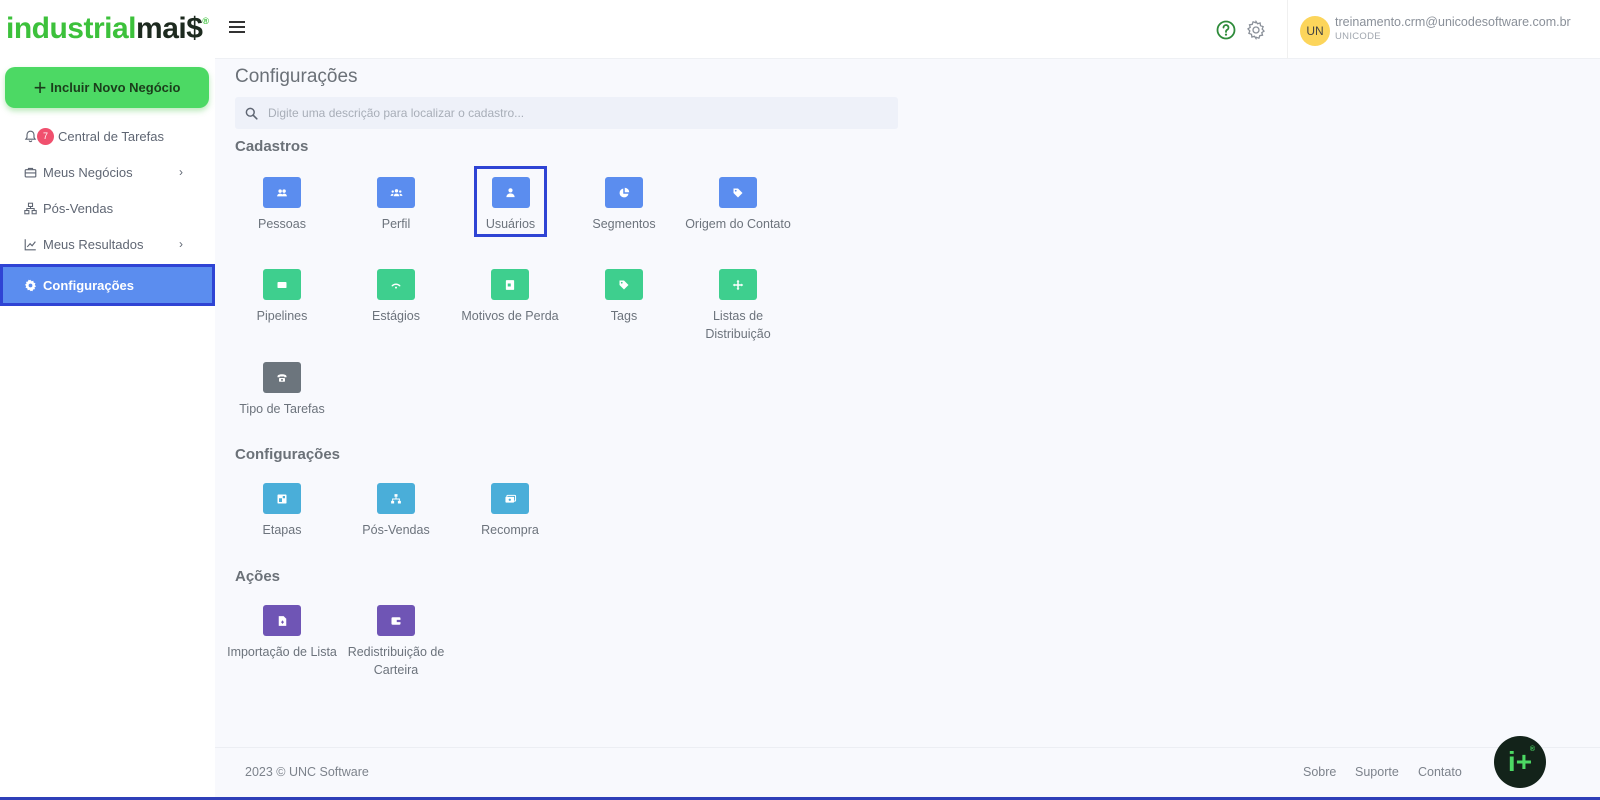  What do you see at coordinates (71, 28) in the screenshot?
I see `logo-text-primary: industrial` at bounding box center [71, 28].